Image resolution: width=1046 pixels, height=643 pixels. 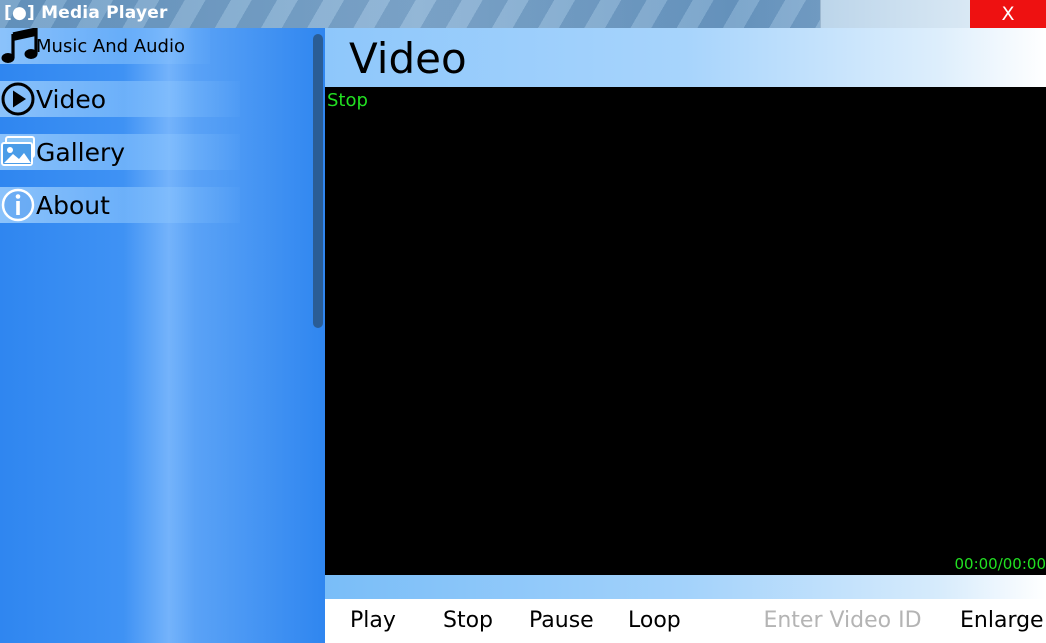 What do you see at coordinates (120, 99) in the screenshot?
I see `sidebar-item-video: Video` at bounding box center [120, 99].